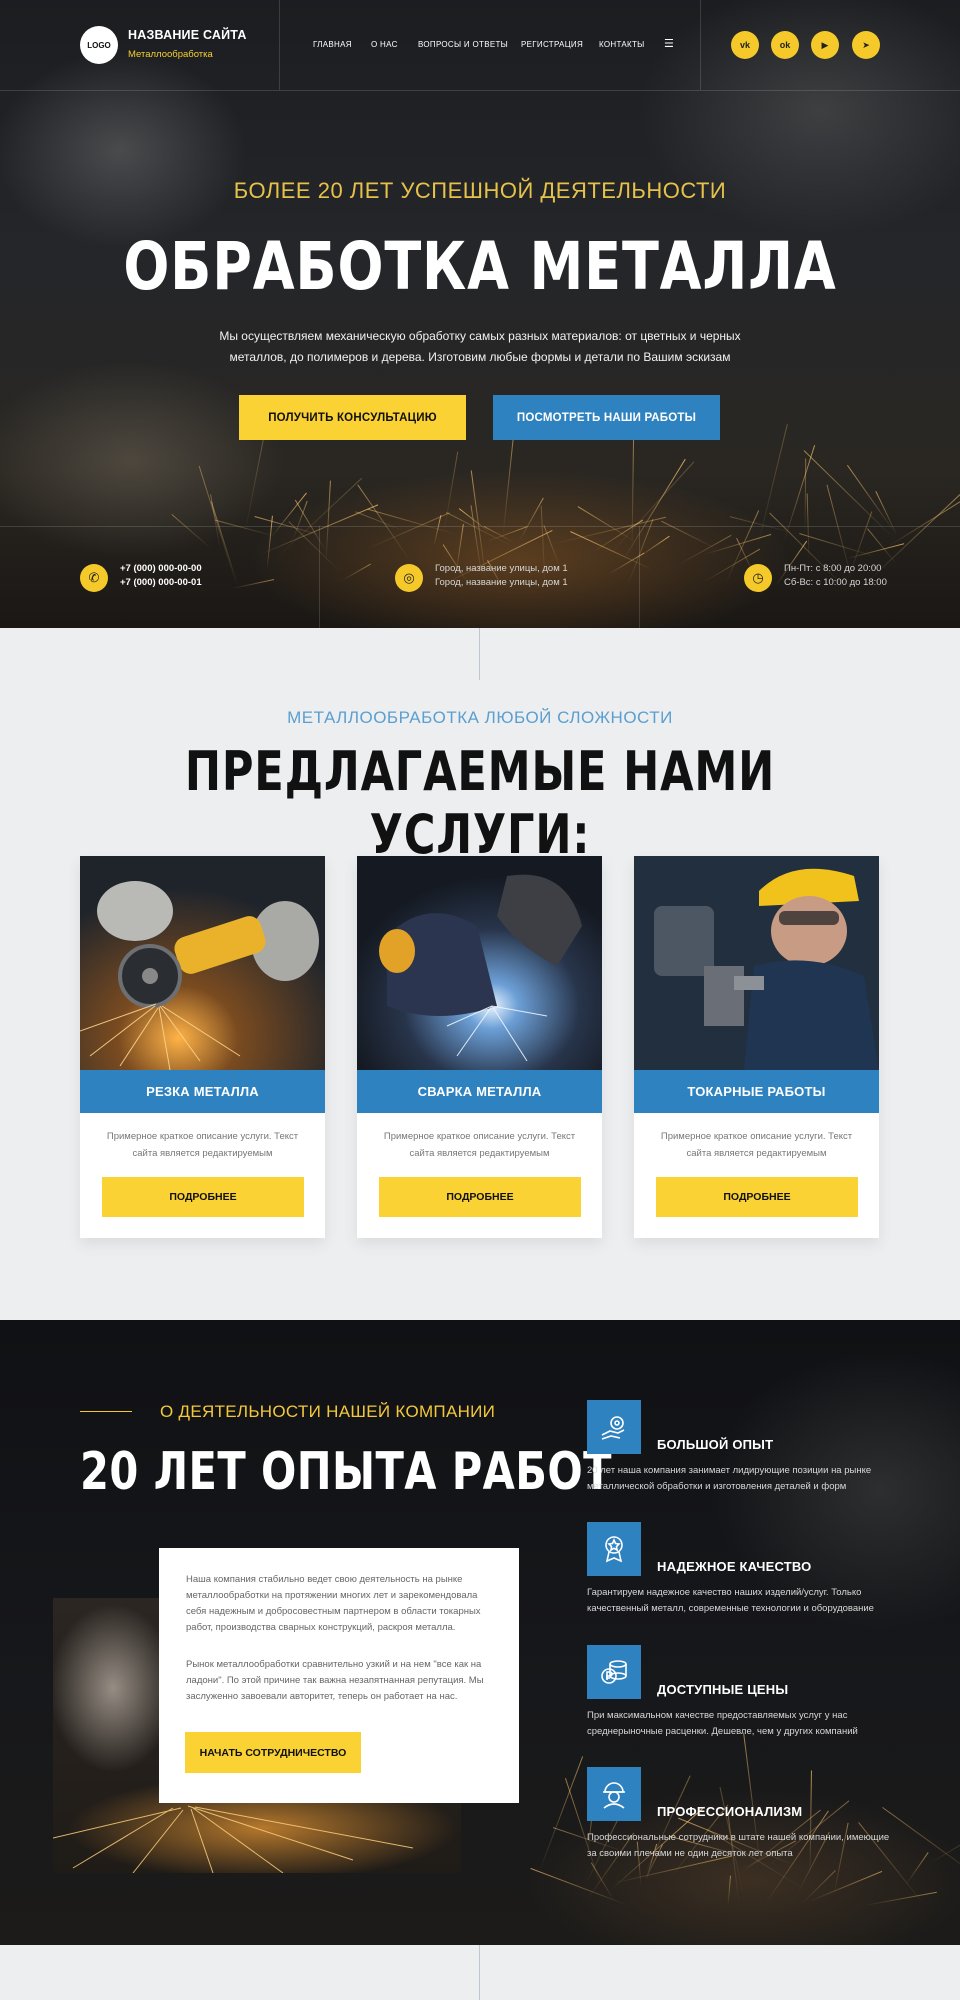 The height and width of the screenshot is (2000, 960). Describe the element at coordinates (480, 266) in the screenshot. I see `hero-title: ОБРАБОТКА МЕТАЛЛА` at that location.